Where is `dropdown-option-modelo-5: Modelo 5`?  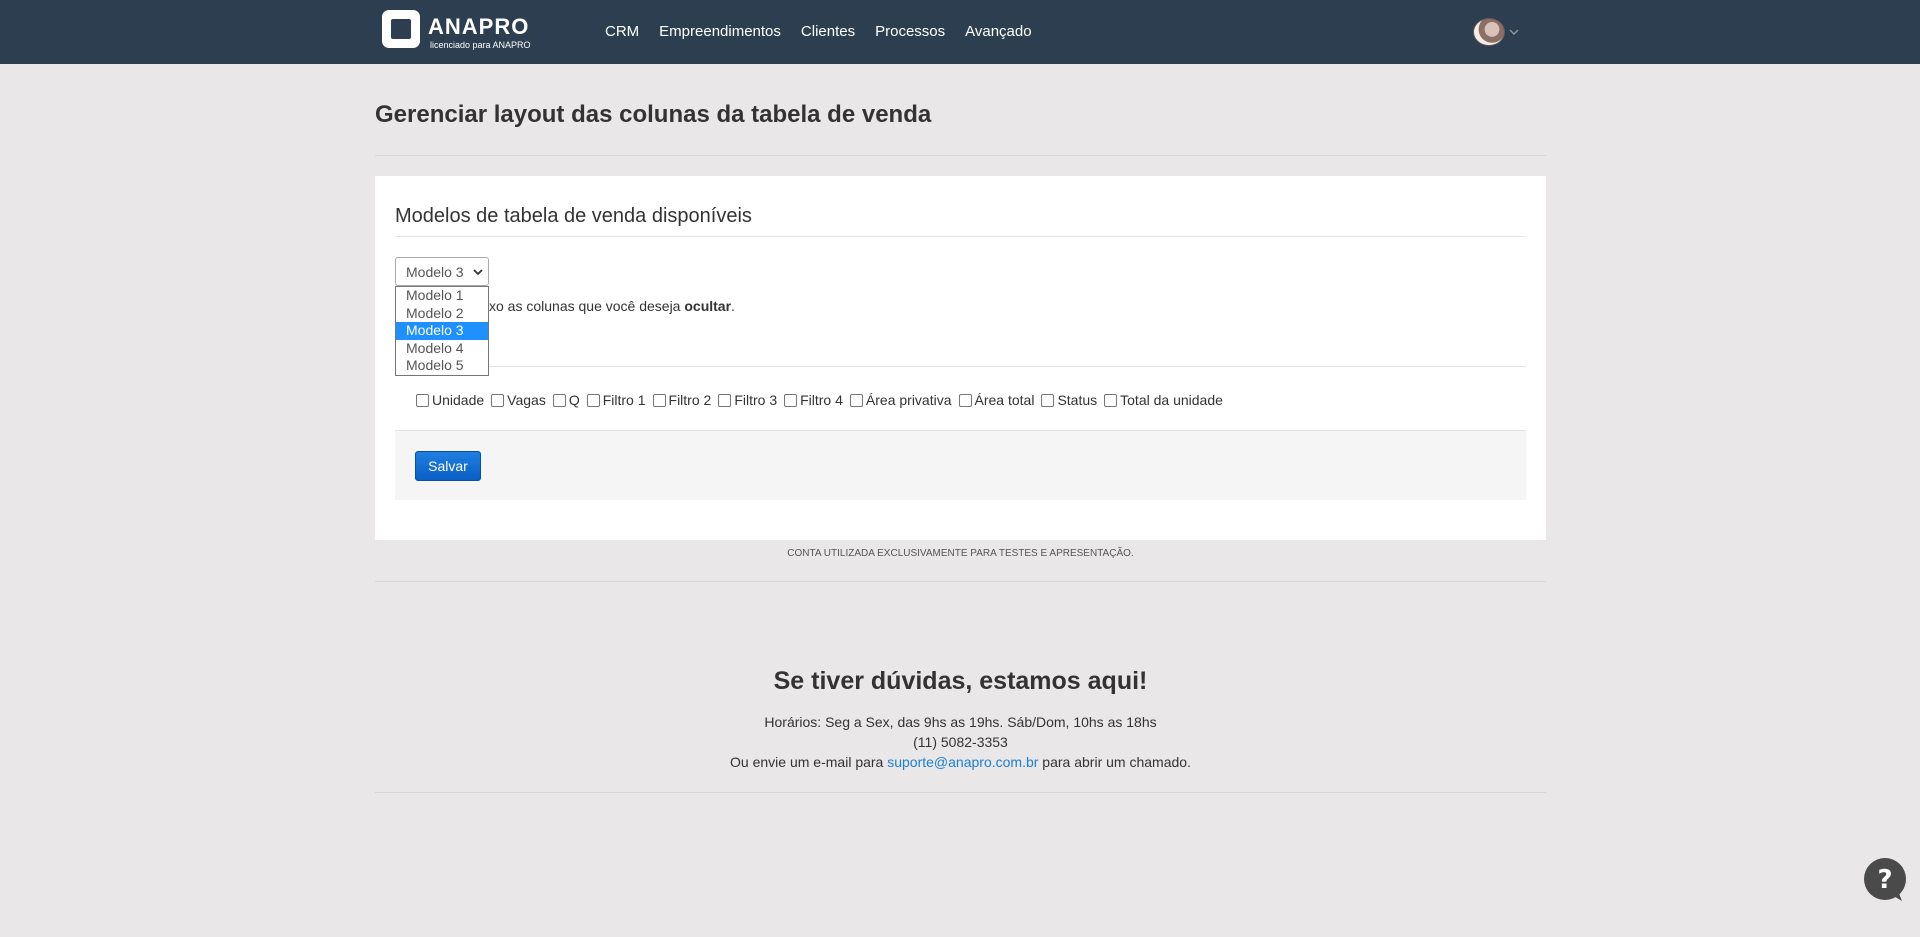
dropdown-option-modelo-5: Modelo 5 is located at coordinates (442, 366).